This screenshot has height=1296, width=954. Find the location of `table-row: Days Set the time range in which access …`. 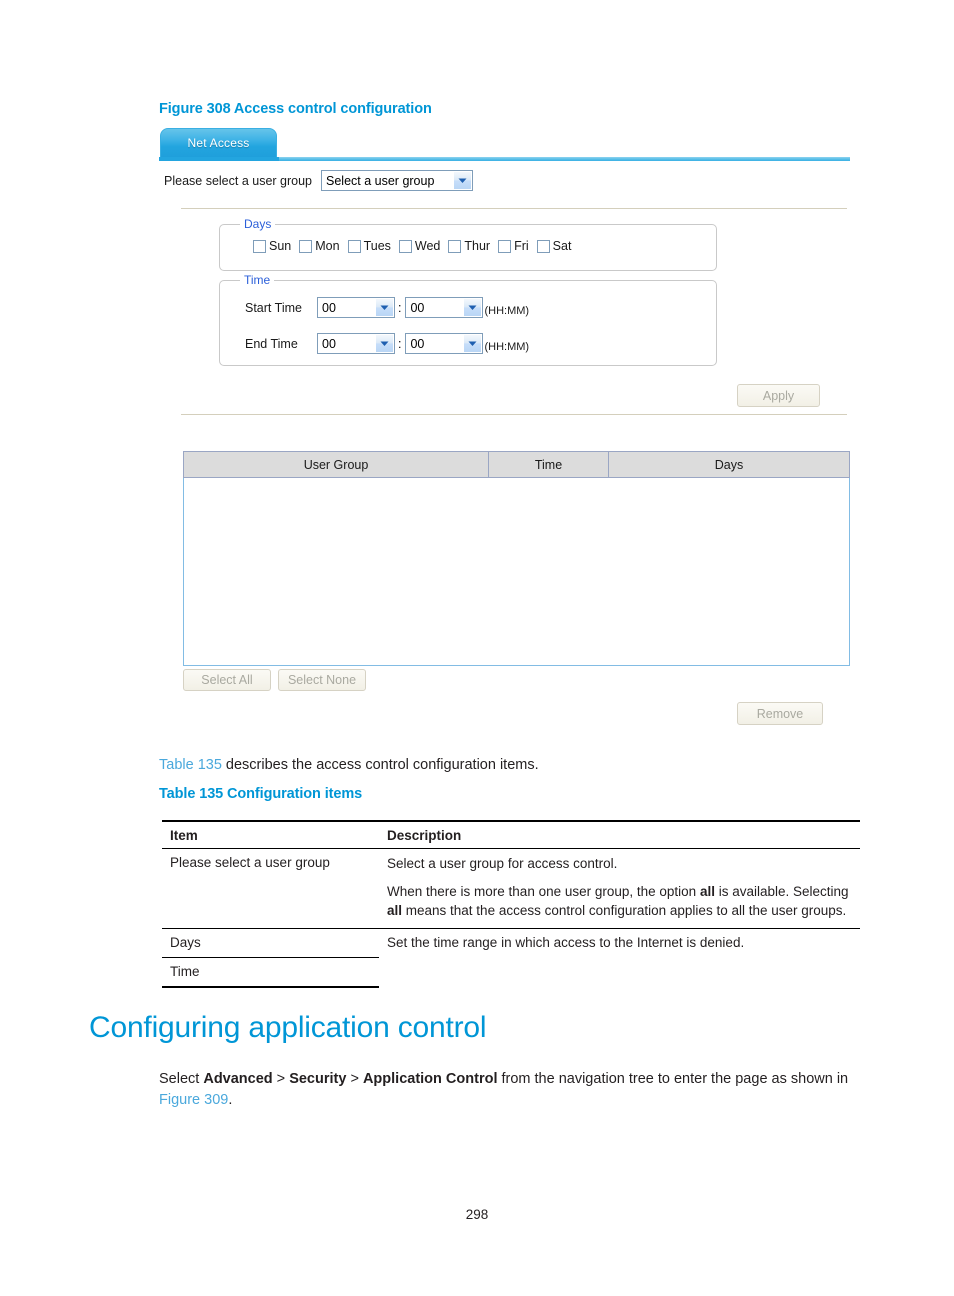

table-row: Days Set the time range in which access … is located at coordinates (511, 957).